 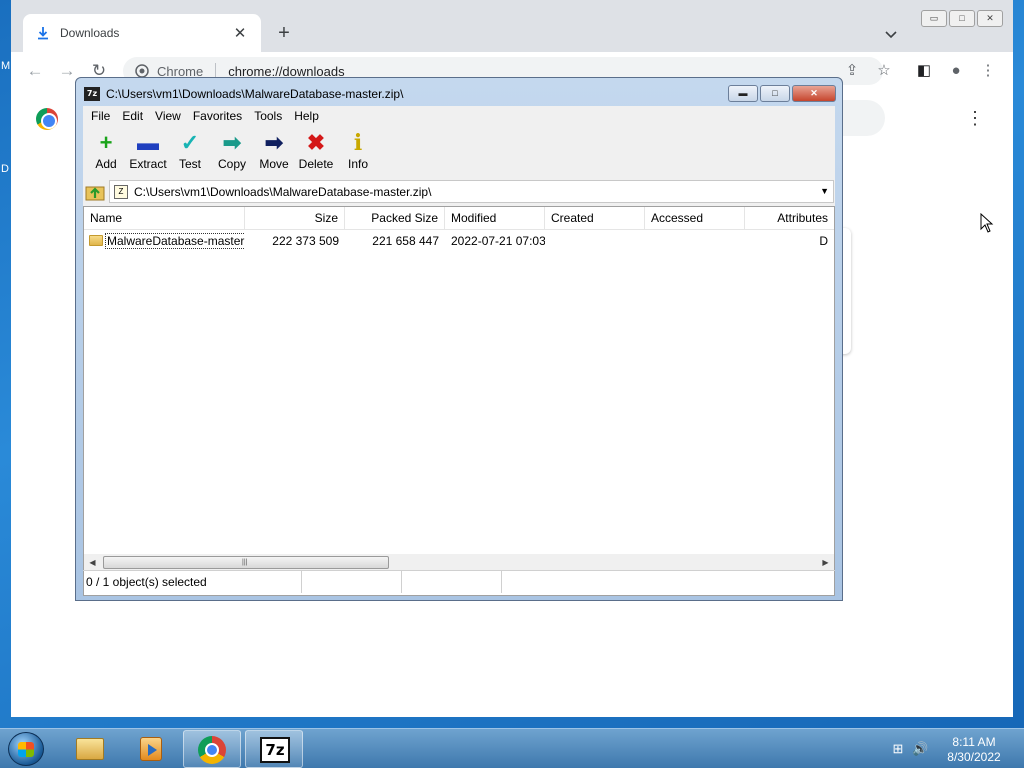 What do you see at coordinates (92, 94) in the screenshot?
I see `7zip-app-icon: 7z` at bounding box center [92, 94].